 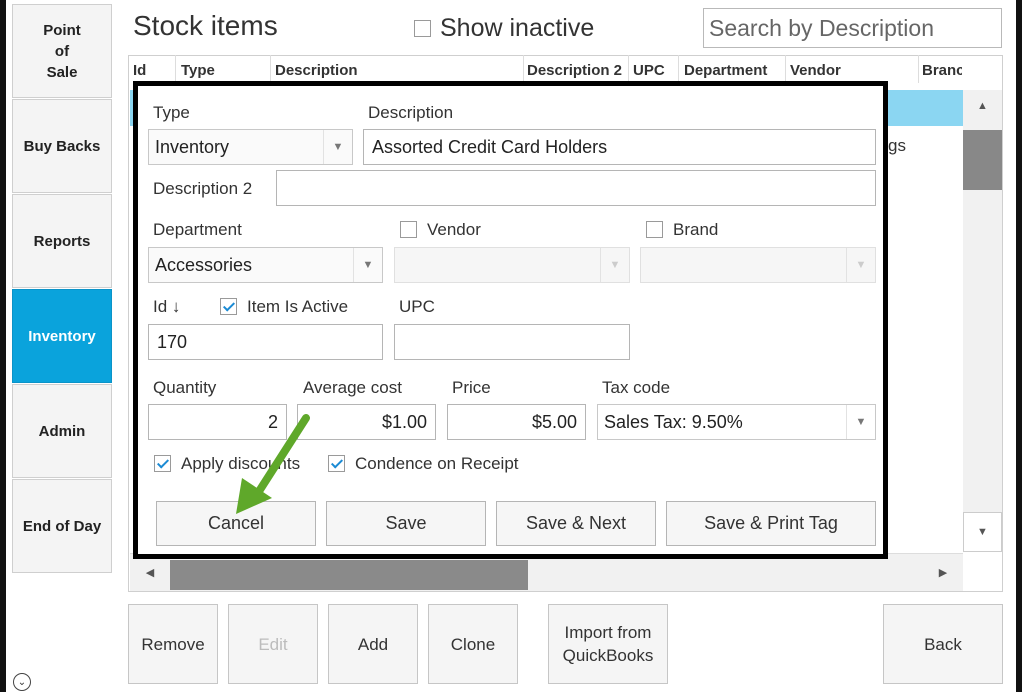 What do you see at coordinates (349, 575) in the screenshot?
I see `horizontal-scroll-thumb` at bounding box center [349, 575].